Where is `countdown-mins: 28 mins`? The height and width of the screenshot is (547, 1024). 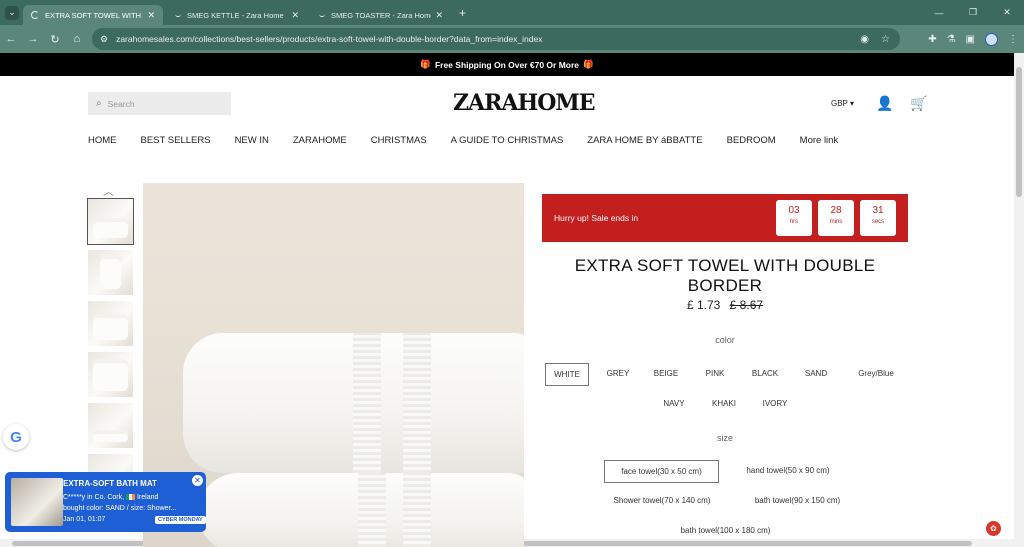
countdown-mins: 28 mins is located at coordinates (836, 218).